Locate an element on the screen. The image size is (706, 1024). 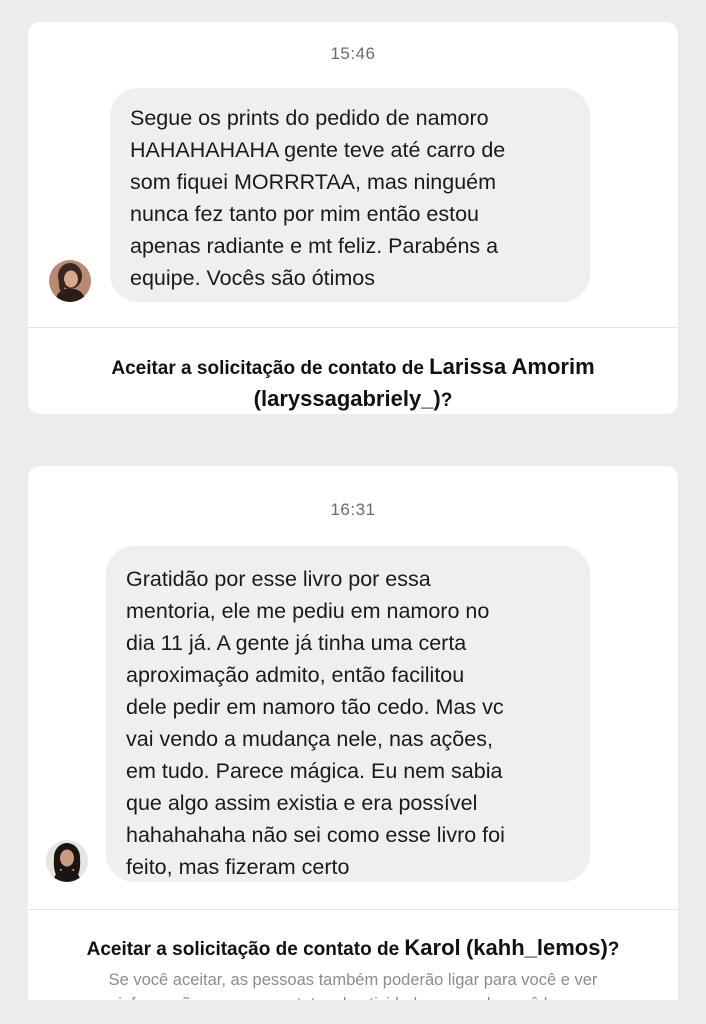
contact-name: Larissa Amorim is located at coordinates (512, 366).